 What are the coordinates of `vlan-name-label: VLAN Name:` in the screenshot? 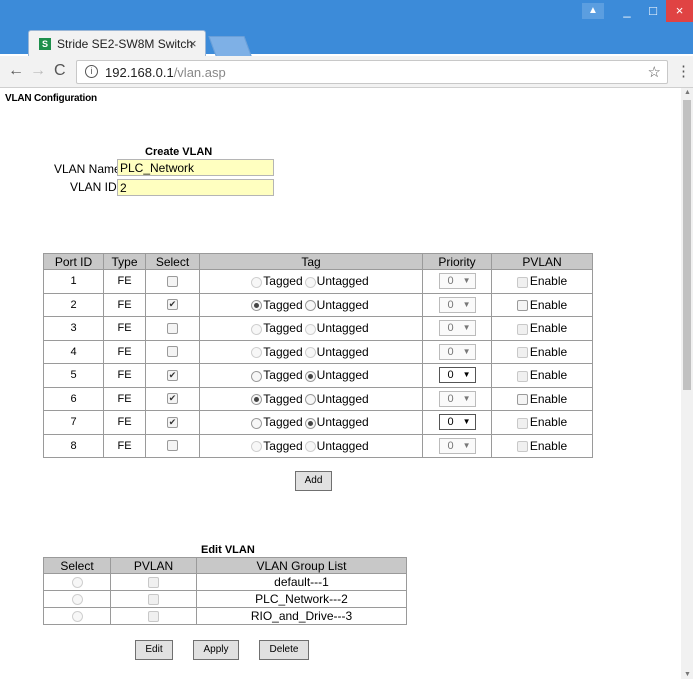 It's located at (89, 169).